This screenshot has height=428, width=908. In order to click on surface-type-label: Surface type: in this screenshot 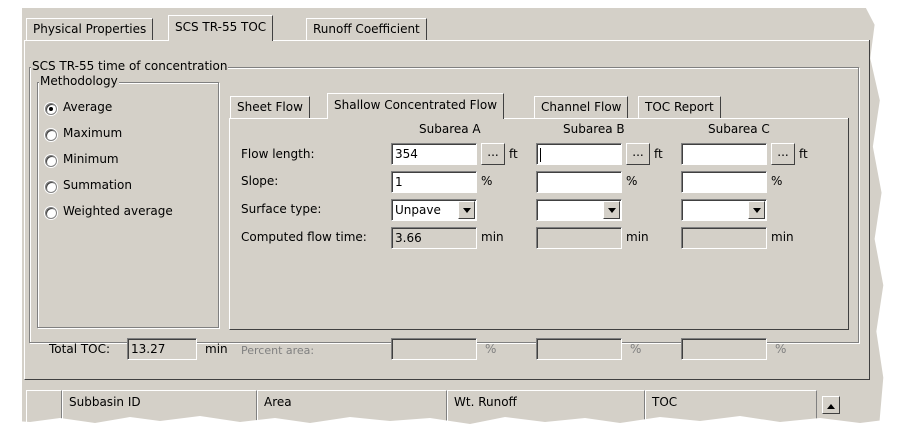, I will do `click(281, 209)`.